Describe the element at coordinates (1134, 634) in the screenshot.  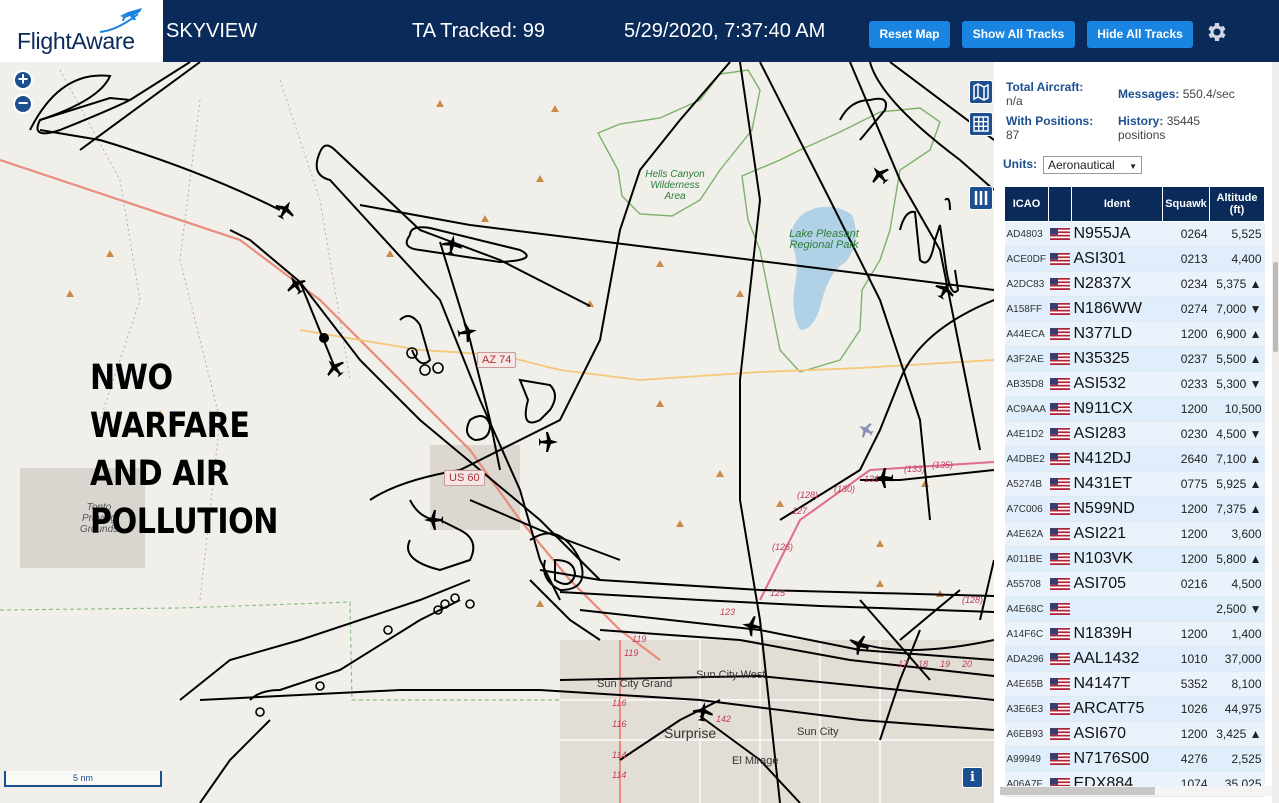
I see `table-row: A14F6C N1839H 1200 1,400` at that location.